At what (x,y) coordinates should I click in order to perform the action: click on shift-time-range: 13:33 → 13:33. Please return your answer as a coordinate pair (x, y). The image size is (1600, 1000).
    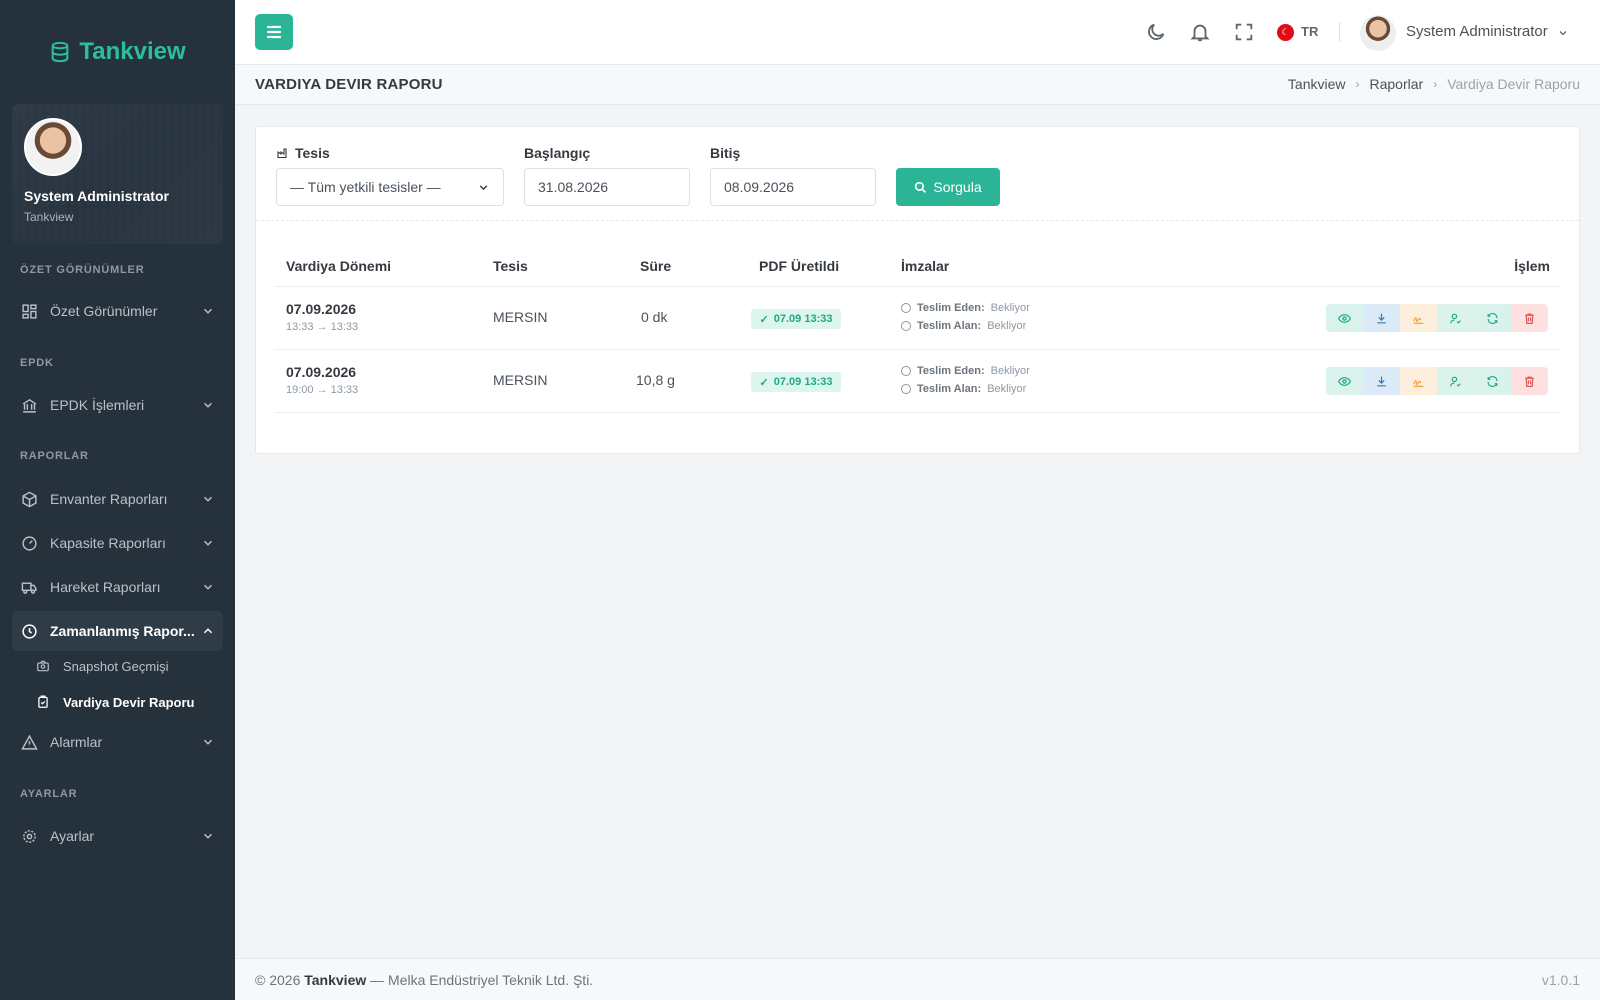
    Looking at the image, I should click on (322, 327).